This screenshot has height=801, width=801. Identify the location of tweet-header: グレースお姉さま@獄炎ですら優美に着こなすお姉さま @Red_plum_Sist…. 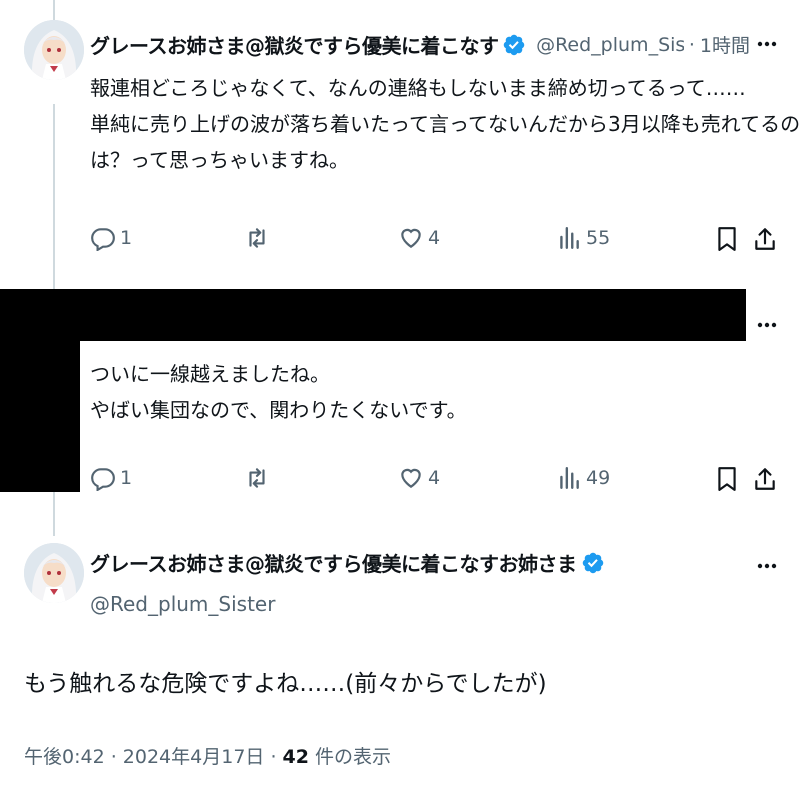
(420, 44).